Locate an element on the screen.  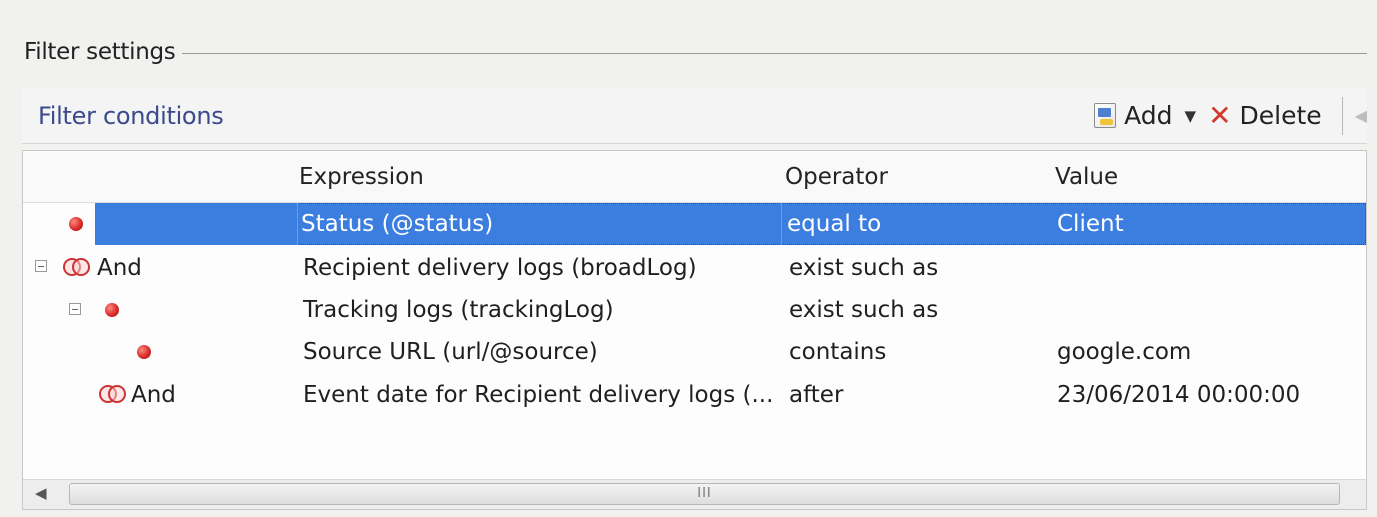
value-cell: Client is located at coordinates (1090, 224).